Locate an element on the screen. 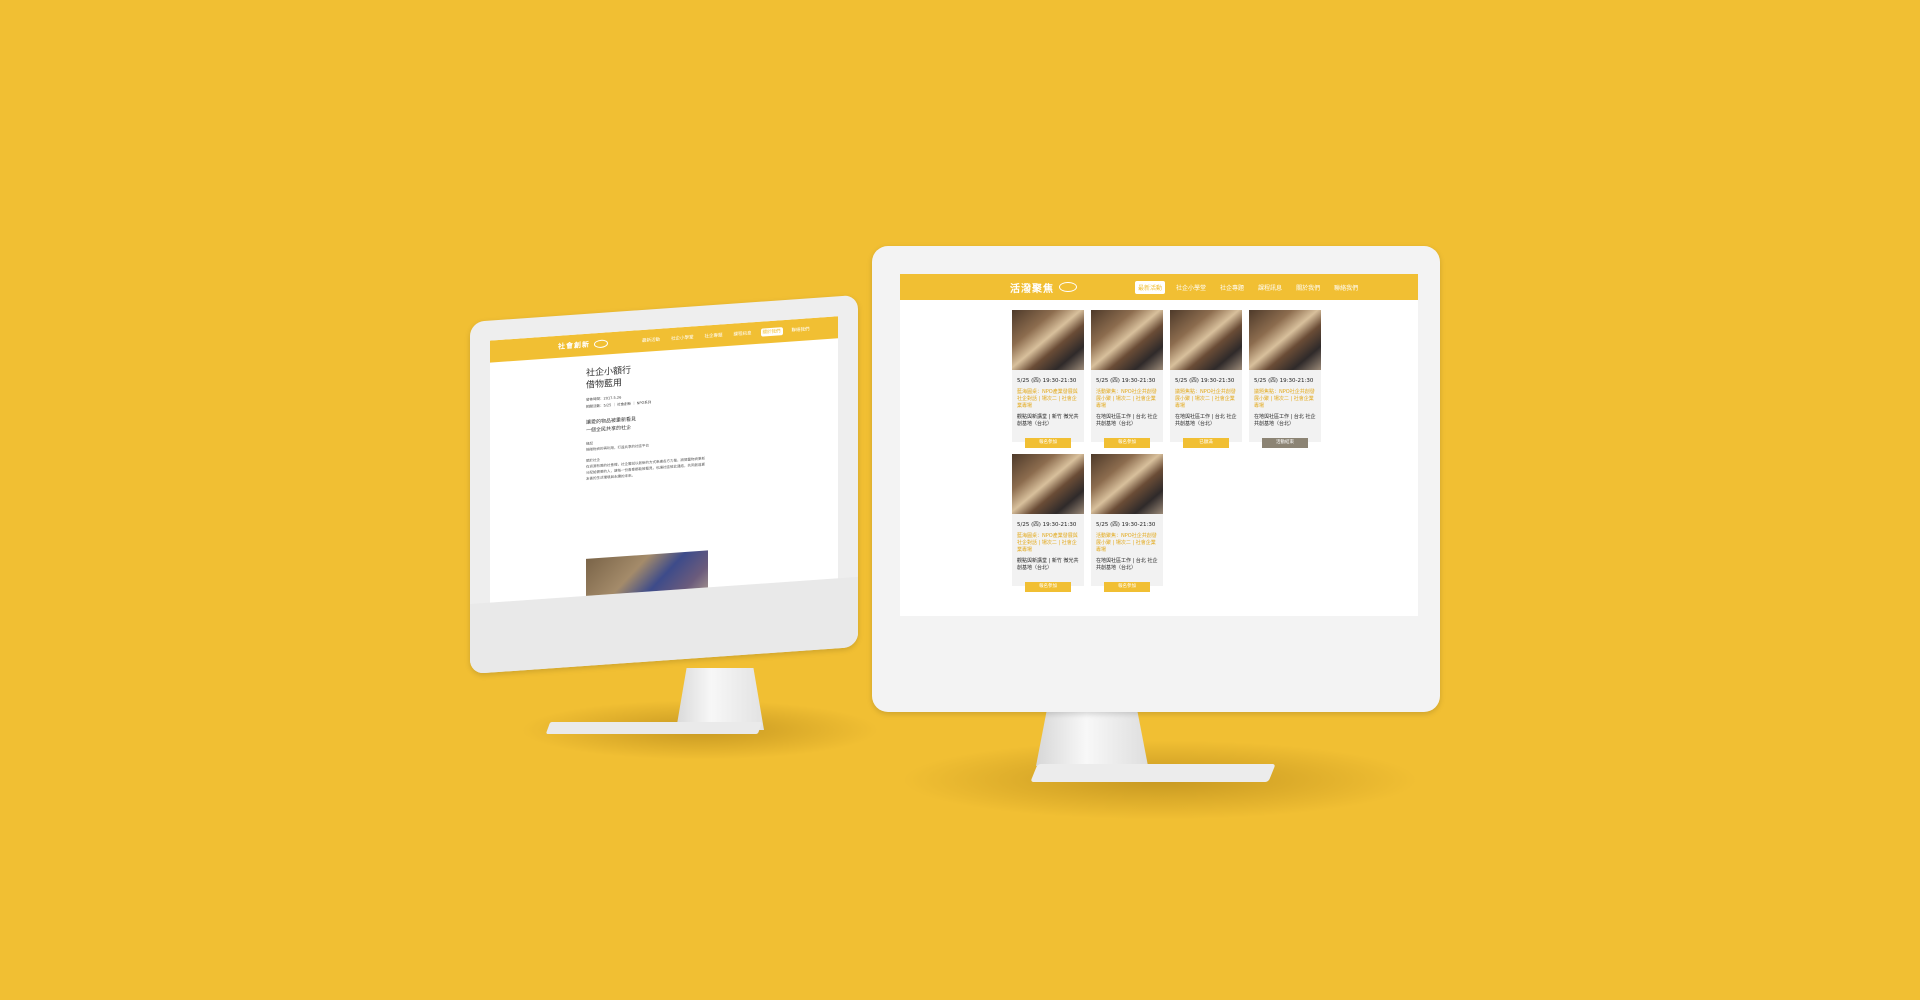 This screenshot has height=1000, width=1920. large-nav-item-3: 課程訊息 is located at coordinates (1270, 287).